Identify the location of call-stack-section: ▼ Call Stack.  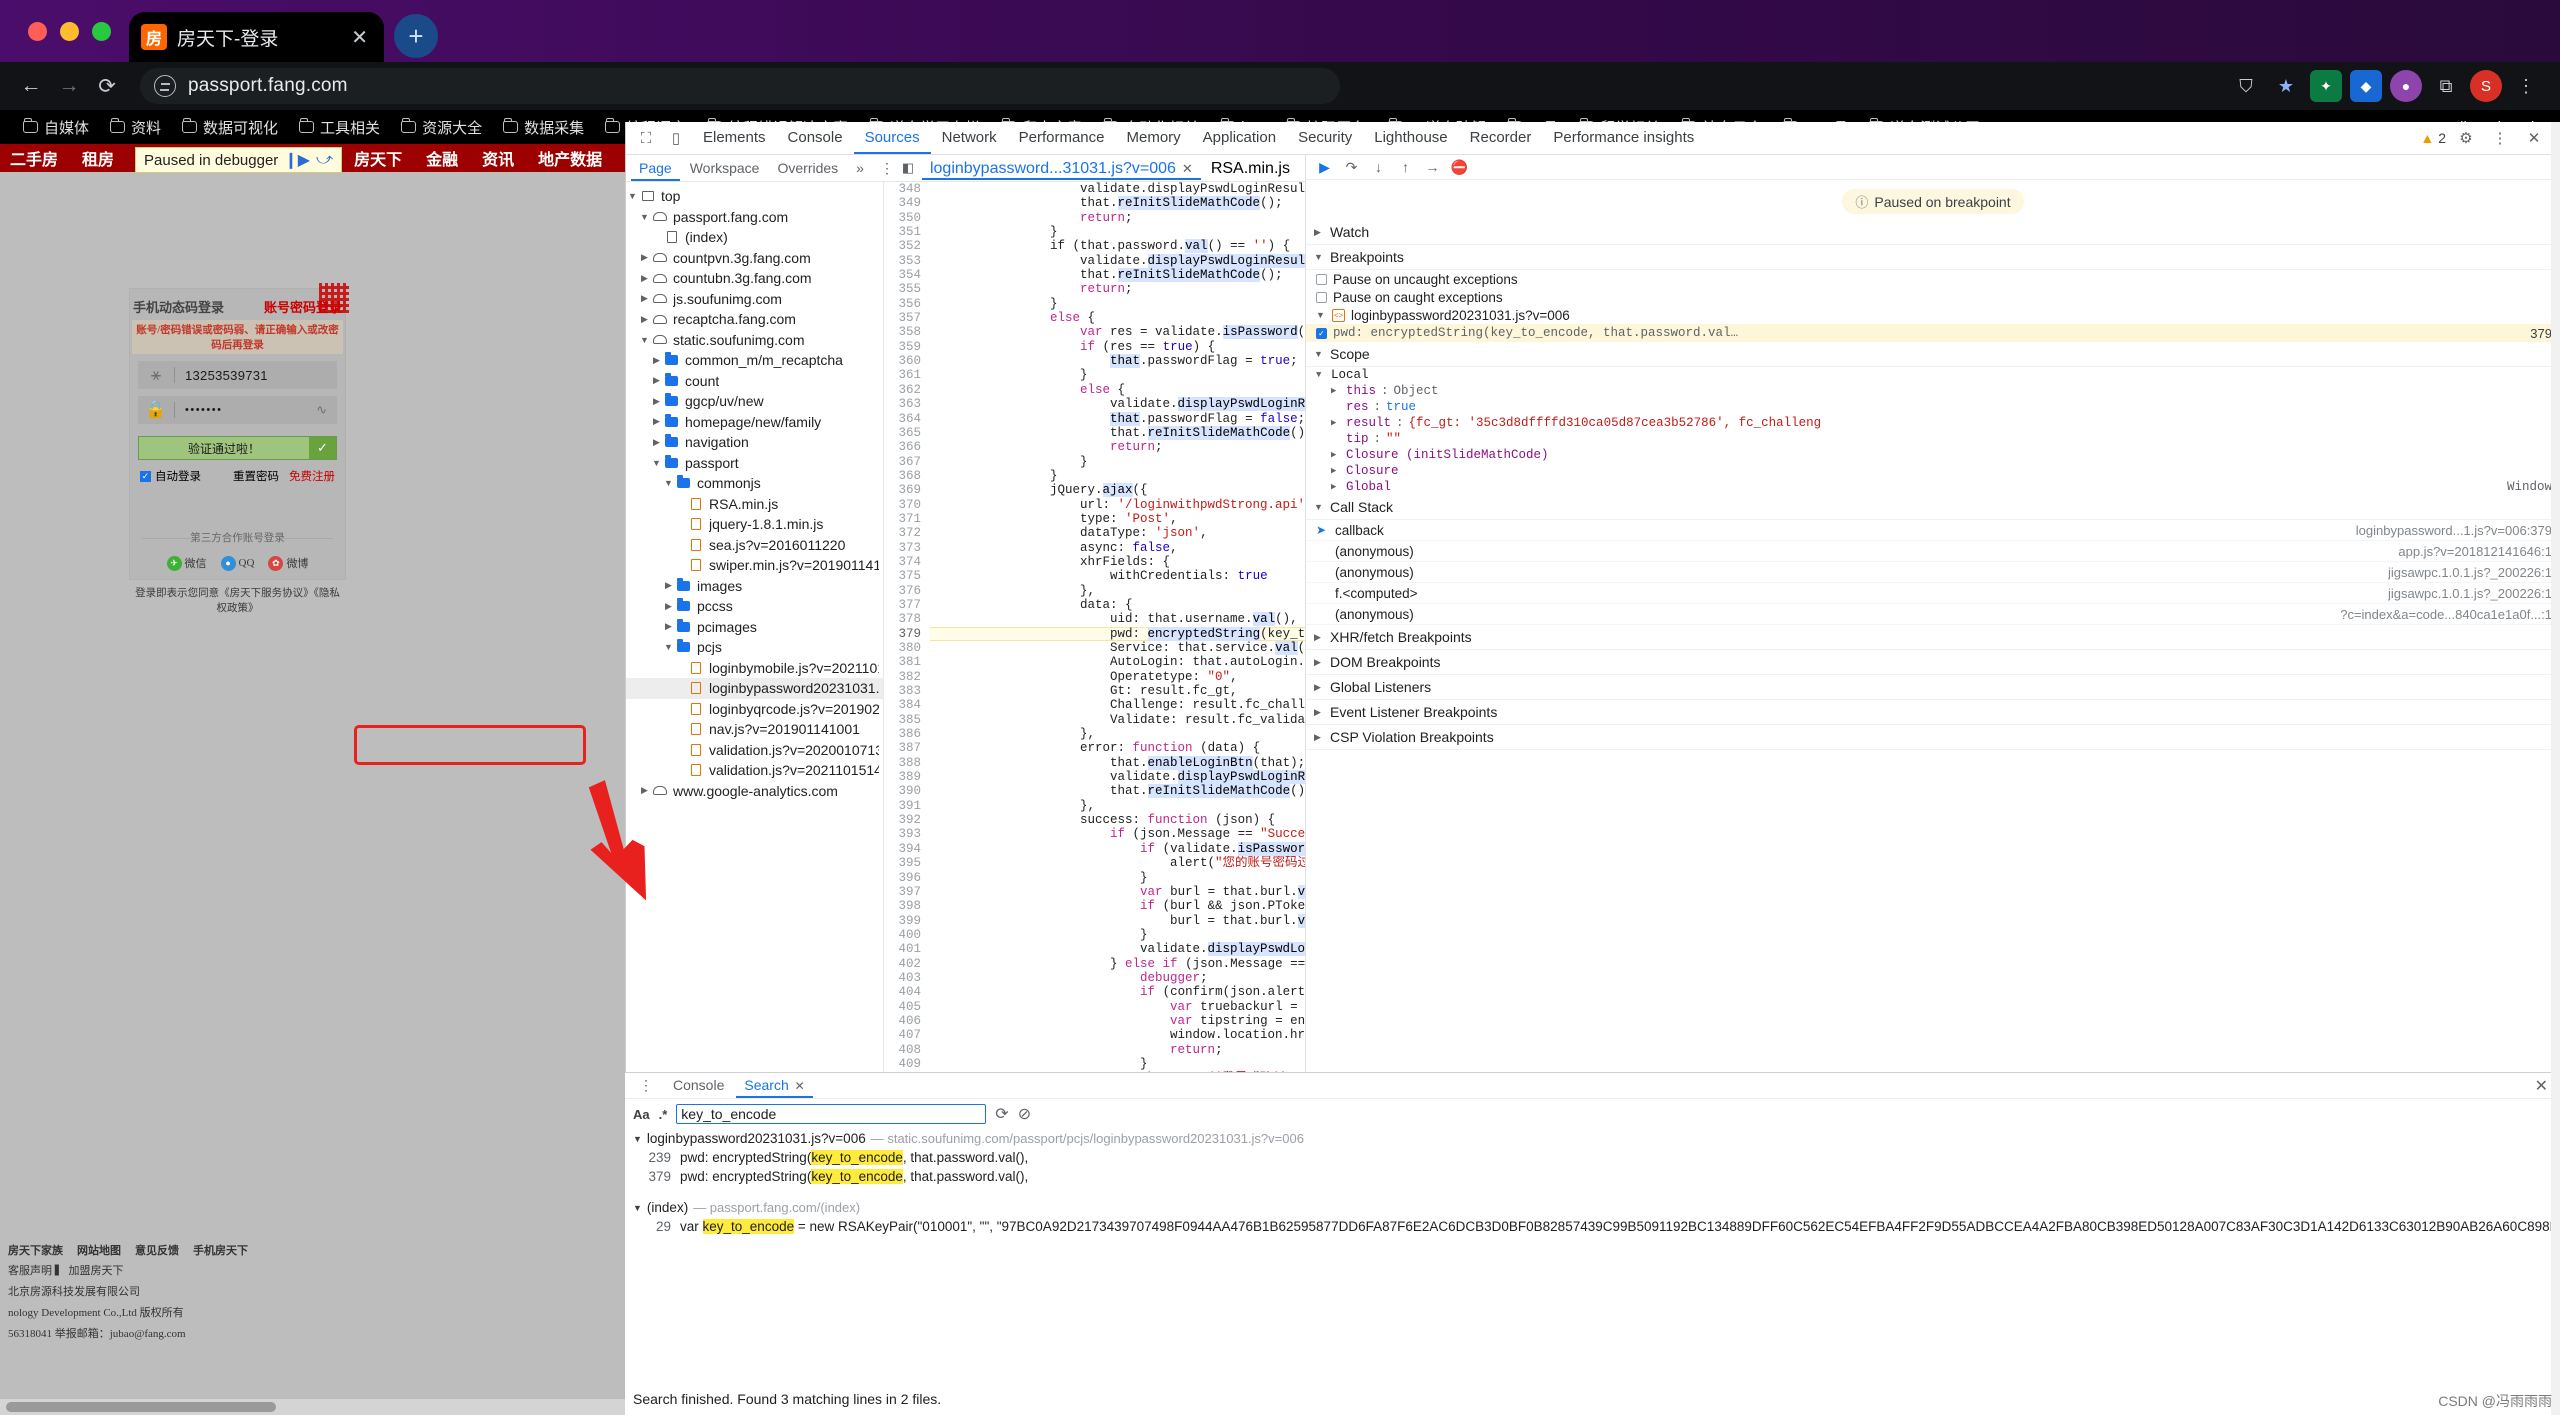
(1933, 507).